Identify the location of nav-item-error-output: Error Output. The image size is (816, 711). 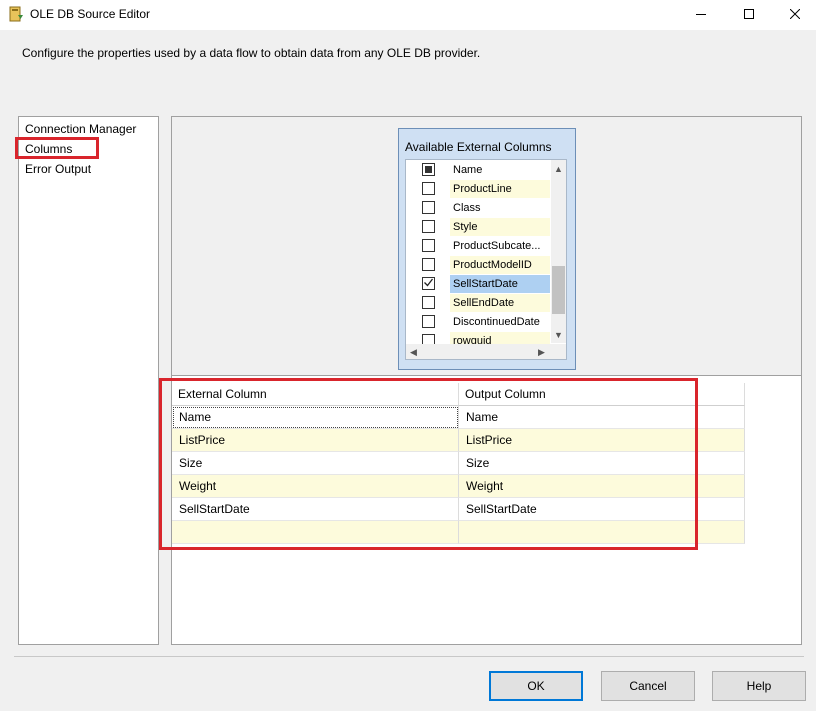
(58, 169).